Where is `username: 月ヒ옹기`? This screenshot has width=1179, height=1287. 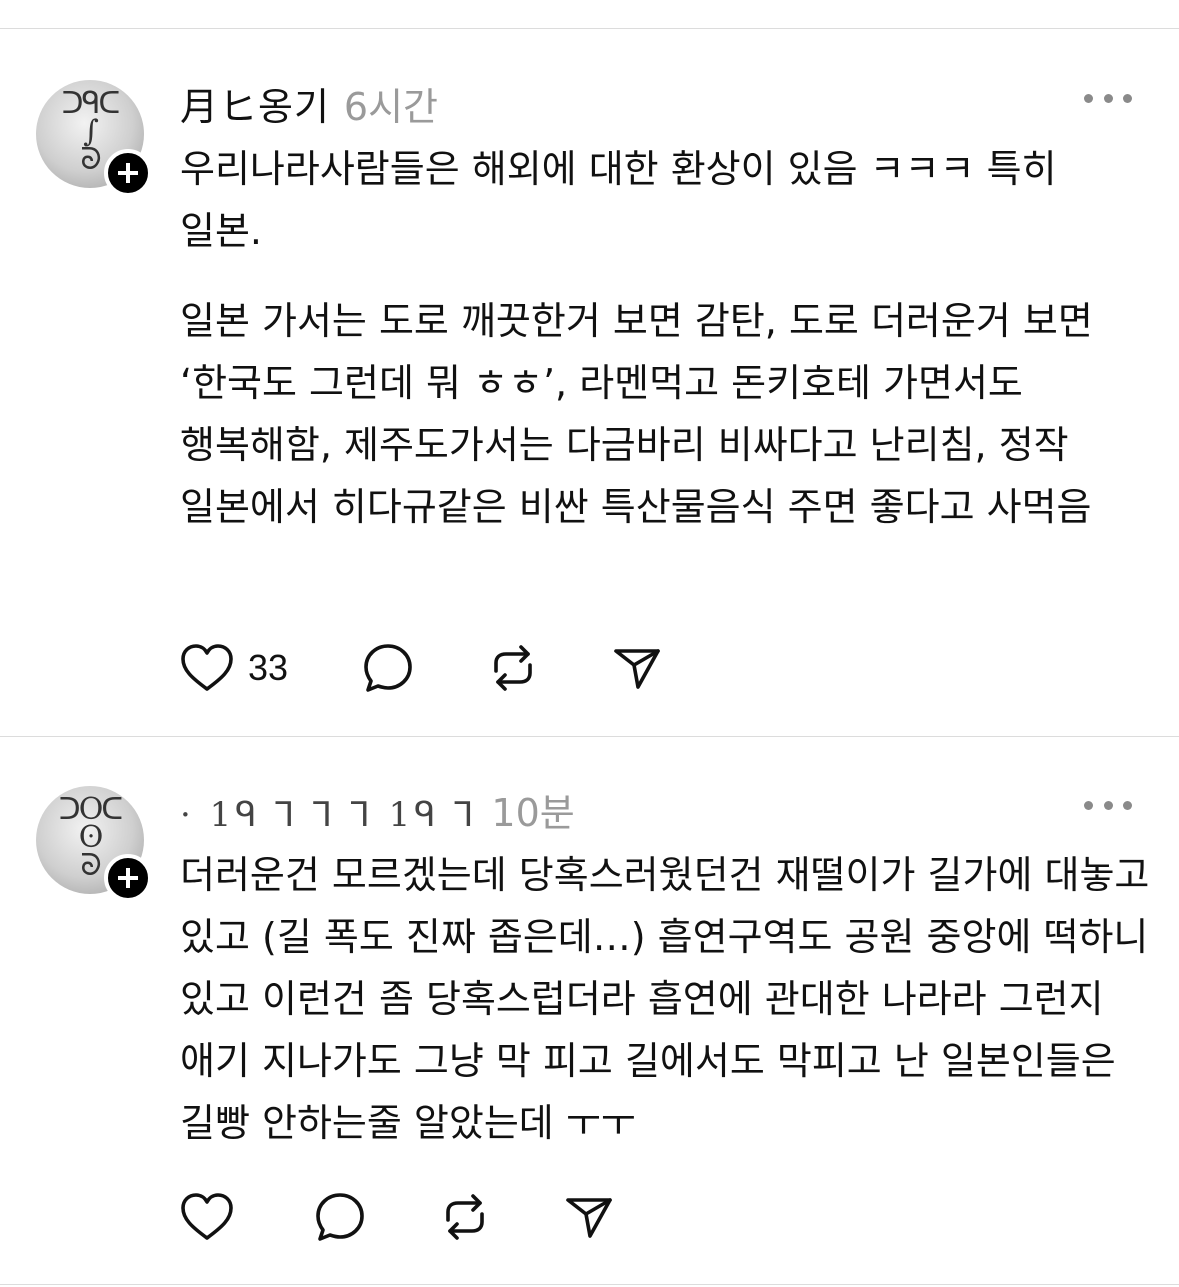
username: 月ヒ옹기 is located at coordinates (255, 103).